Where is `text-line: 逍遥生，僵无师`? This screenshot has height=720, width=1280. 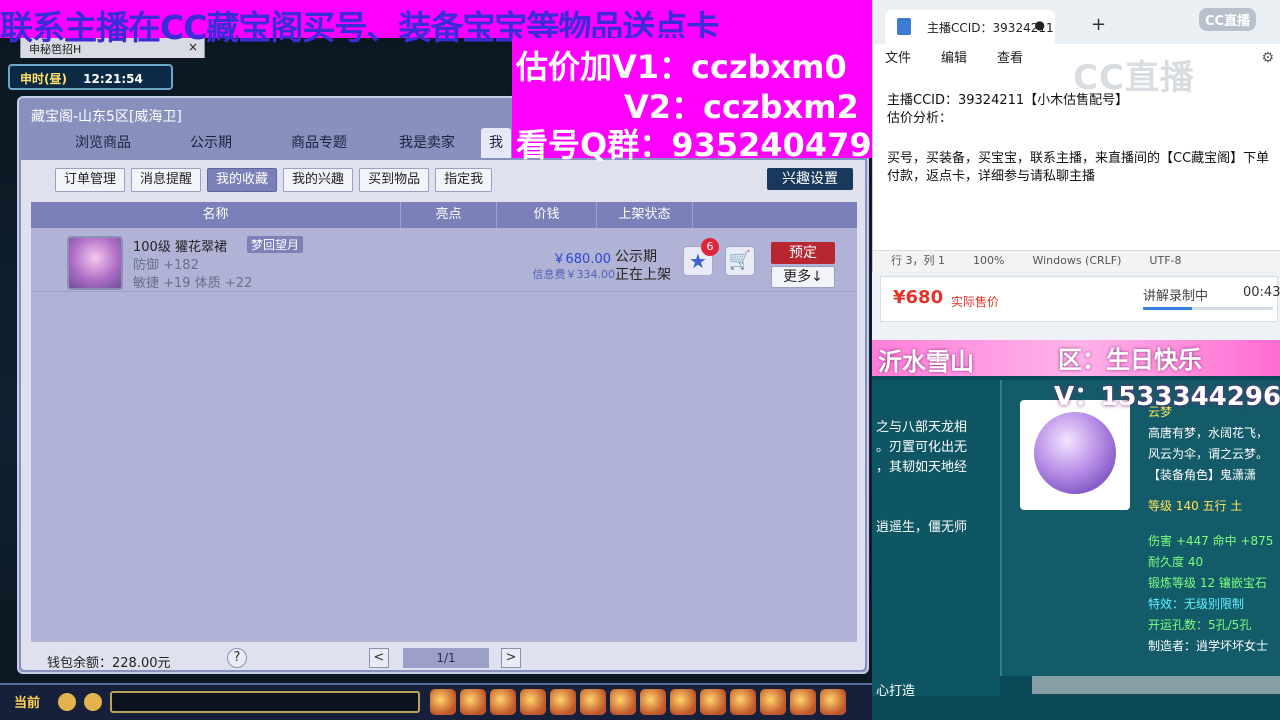 text-line: 逍遥生，僵无师 is located at coordinates (922, 527).